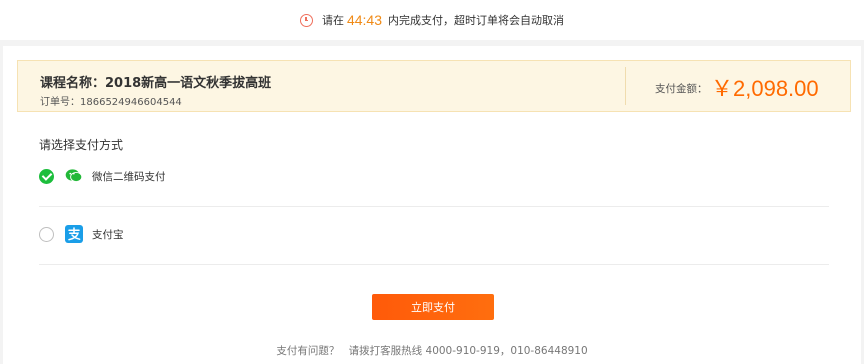 Image resolution: width=864 pixels, height=364 pixels. I want to click on payment-option-alipay: 支付宝, so click(434, 234).